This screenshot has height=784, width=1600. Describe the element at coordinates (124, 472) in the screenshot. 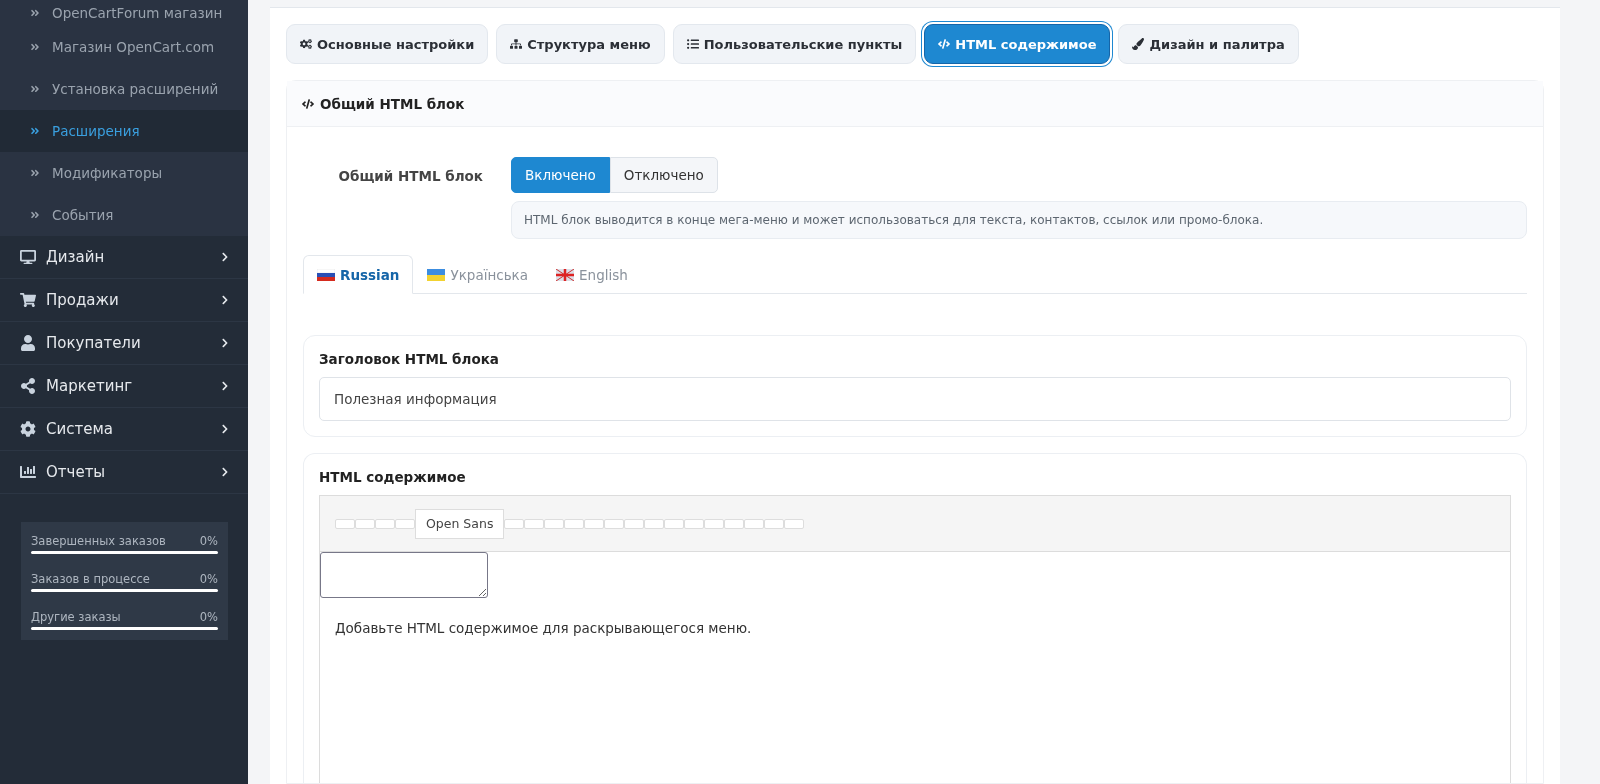

I see `menu-item: Отчеты` at that location.